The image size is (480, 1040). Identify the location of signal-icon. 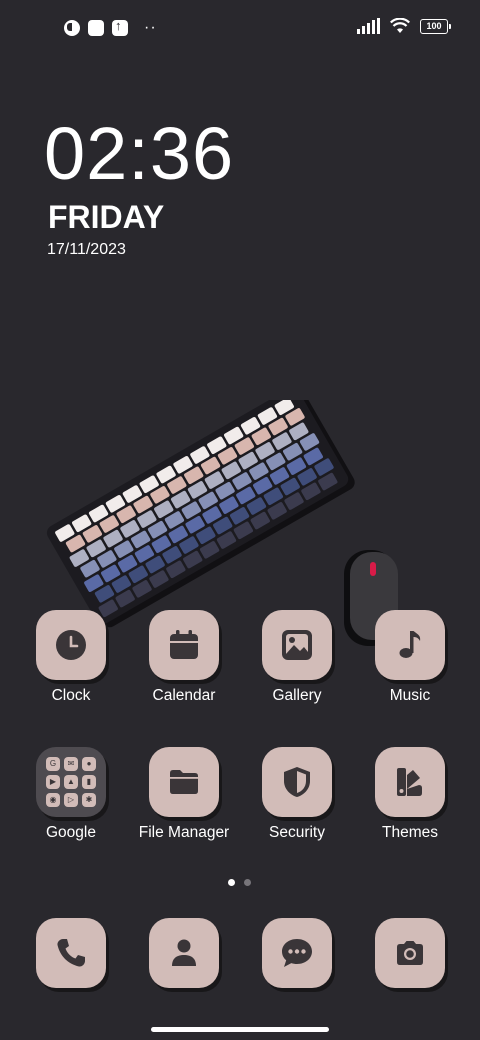
(368, 26).